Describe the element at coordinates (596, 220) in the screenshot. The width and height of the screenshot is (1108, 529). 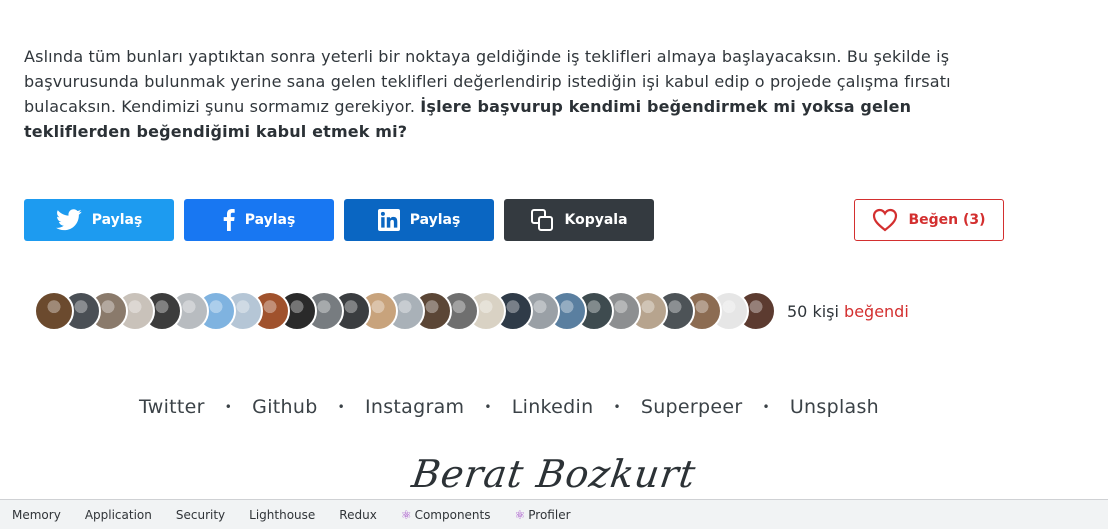
I see `copy-link-label: Kopyala` at that location.